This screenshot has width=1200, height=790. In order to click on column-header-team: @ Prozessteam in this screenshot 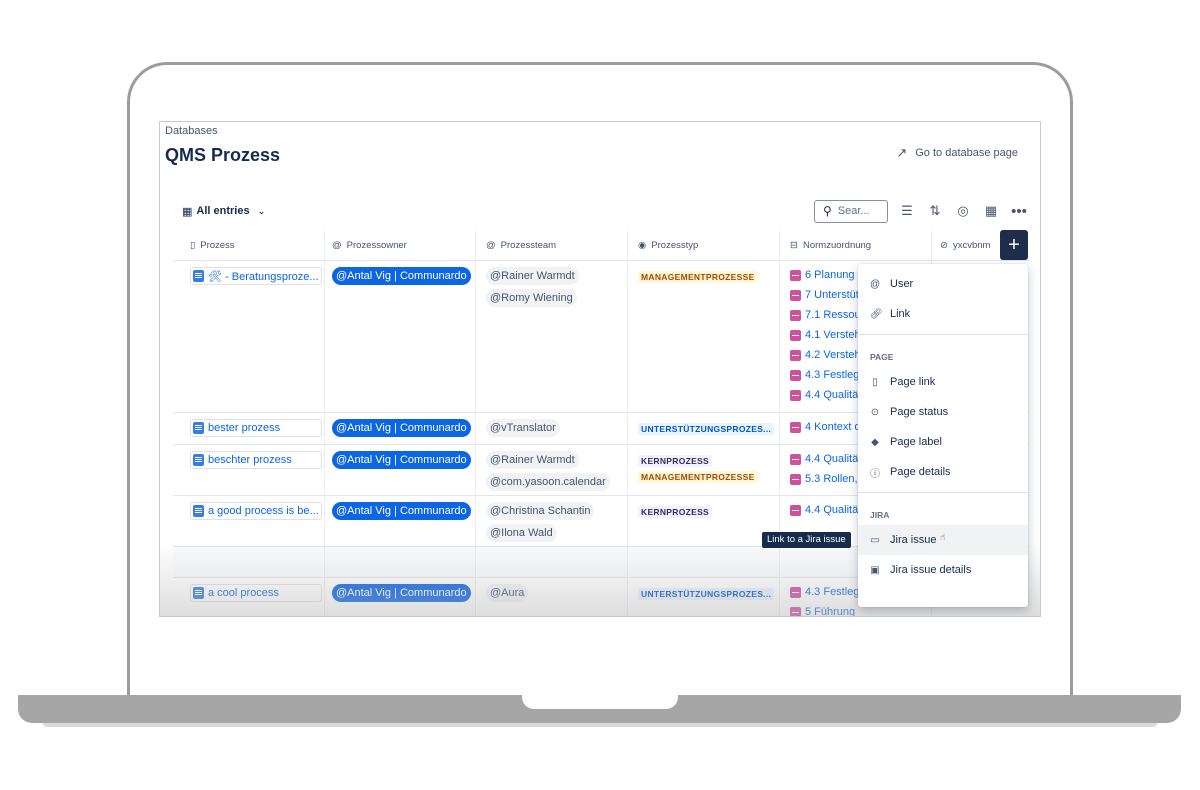, I will do `click(552, 245)`.